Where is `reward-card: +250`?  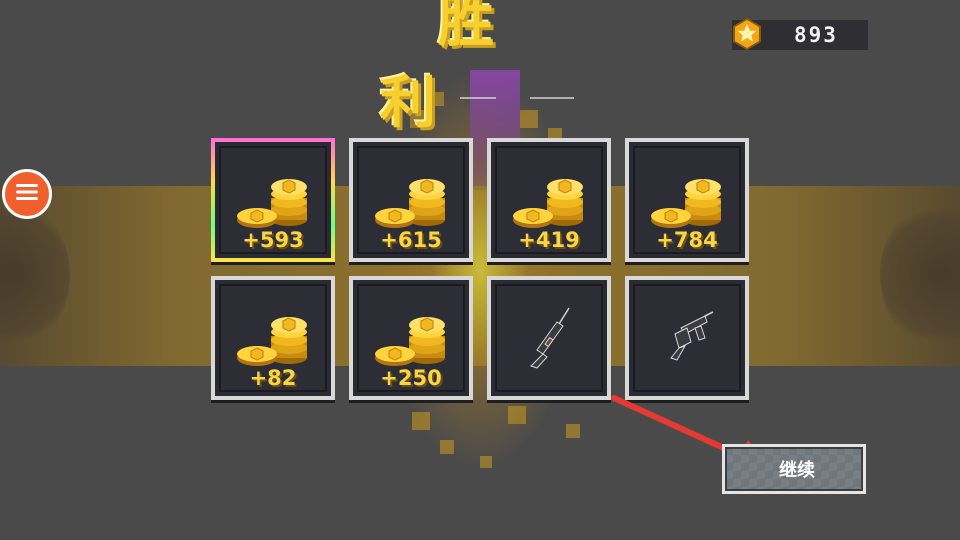 reward-card: +250 is located at coordinates (411, 338).